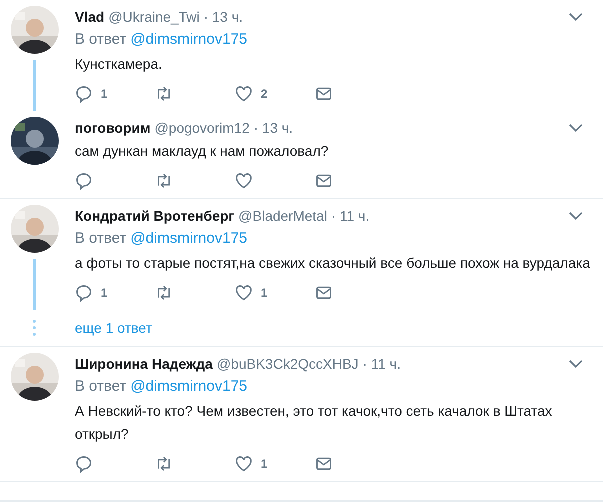 This screenshot has width=603, height=502. I want to click on user-handle: @BladerMetal, so click(283, 216).